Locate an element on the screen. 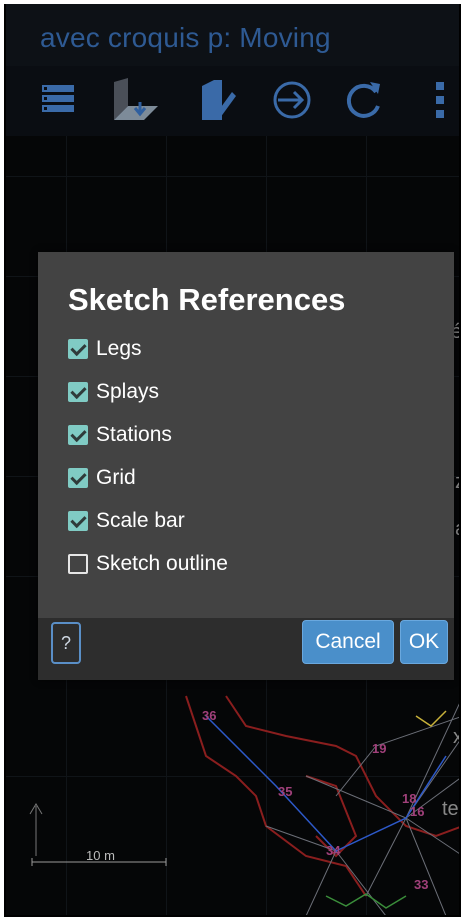 This screenshot has height=920, width=465. option-sketch-outline: Sketch outline is located at coordinates (218, 564).